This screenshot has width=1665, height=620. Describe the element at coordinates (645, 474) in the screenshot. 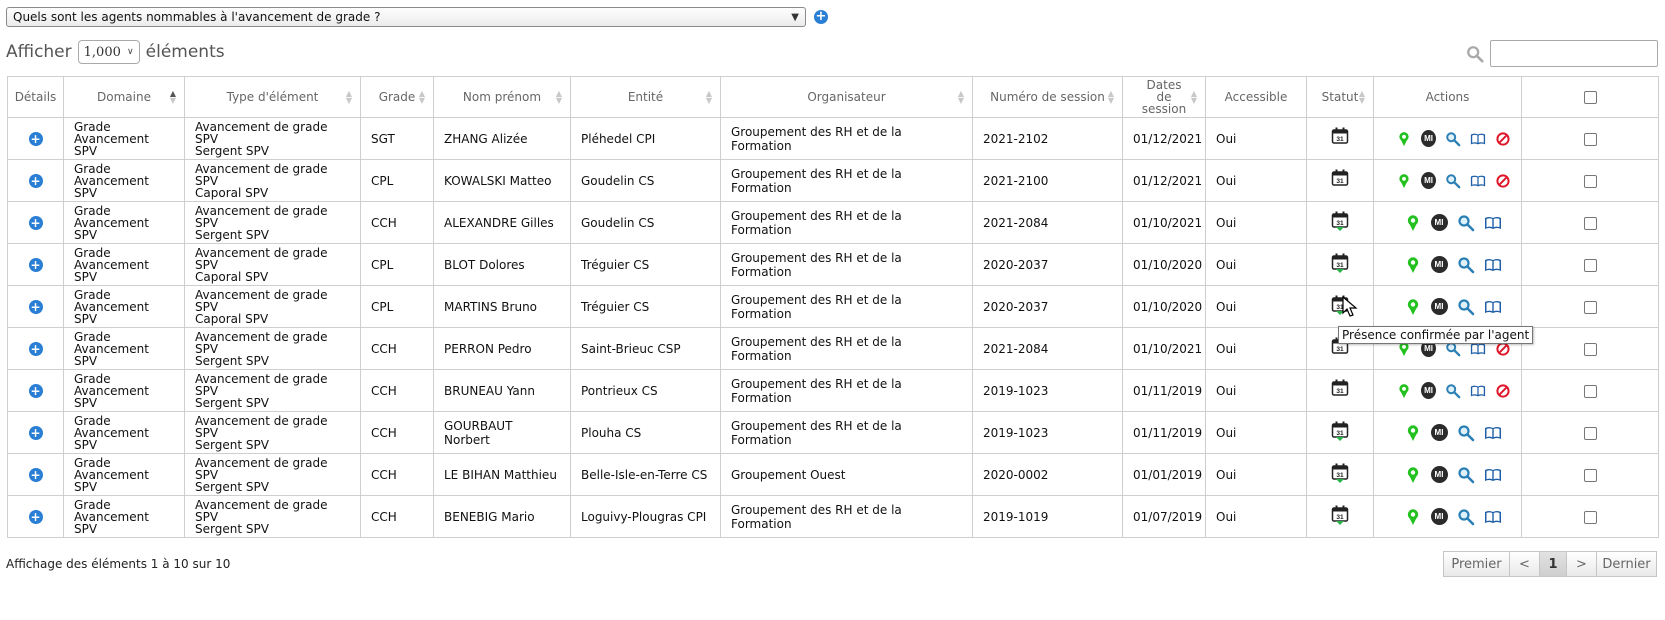

I see `entite-cell: Belle-Isle-en-Terre CS` at that location.